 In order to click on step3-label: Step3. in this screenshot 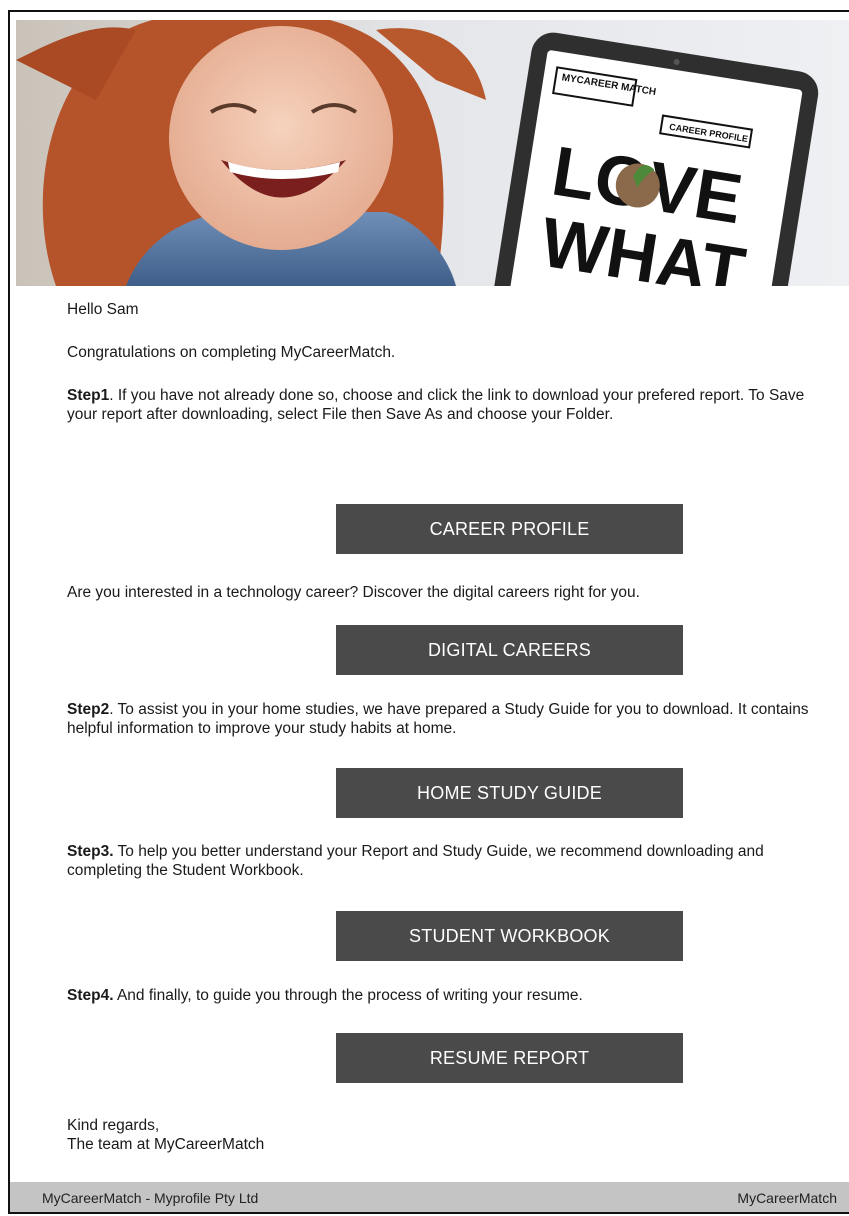, I will do `click(90, 851)`.